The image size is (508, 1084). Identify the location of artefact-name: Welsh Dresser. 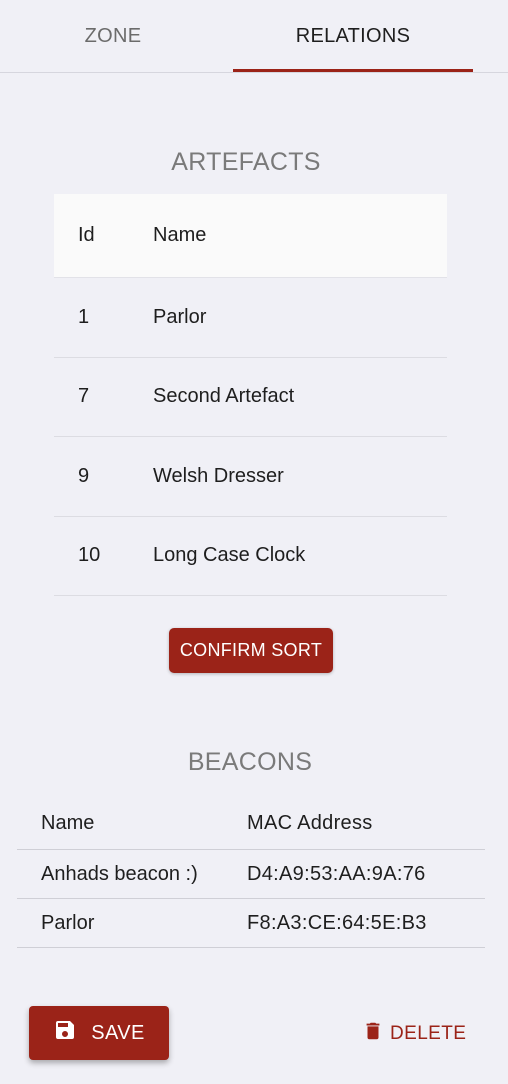
(218, 475).